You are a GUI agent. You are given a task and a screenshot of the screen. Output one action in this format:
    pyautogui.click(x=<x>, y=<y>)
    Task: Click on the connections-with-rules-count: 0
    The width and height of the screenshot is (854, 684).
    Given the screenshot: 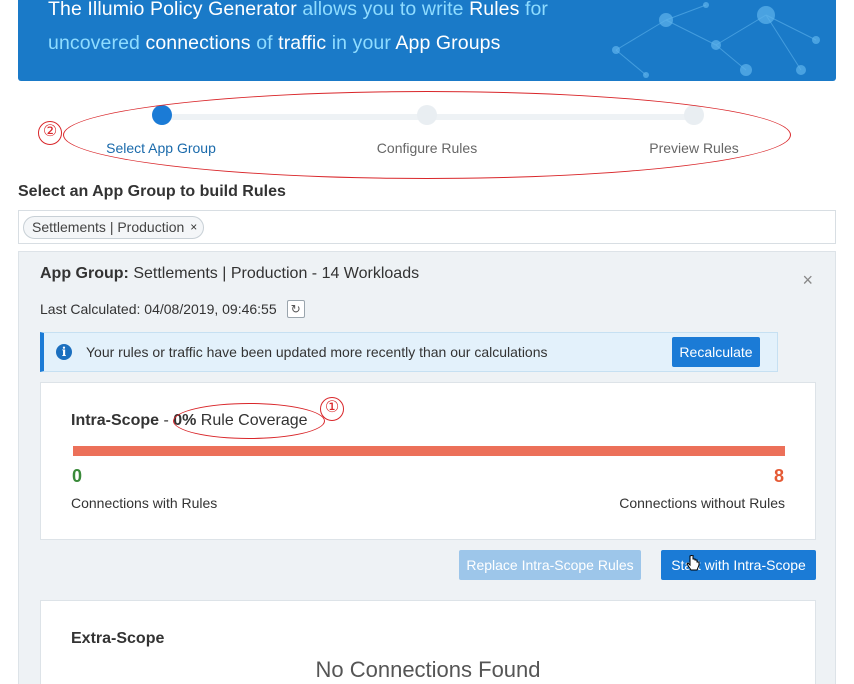 What is the action you would take?
    pyautogui.click(x=77, y=476)
    